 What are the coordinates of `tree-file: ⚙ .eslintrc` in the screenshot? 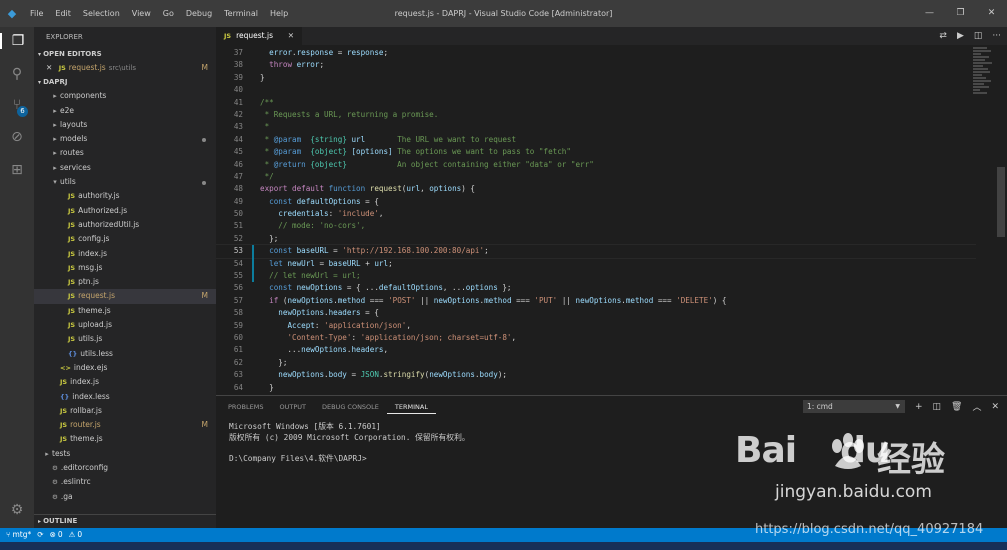 It's located at (125, 482).